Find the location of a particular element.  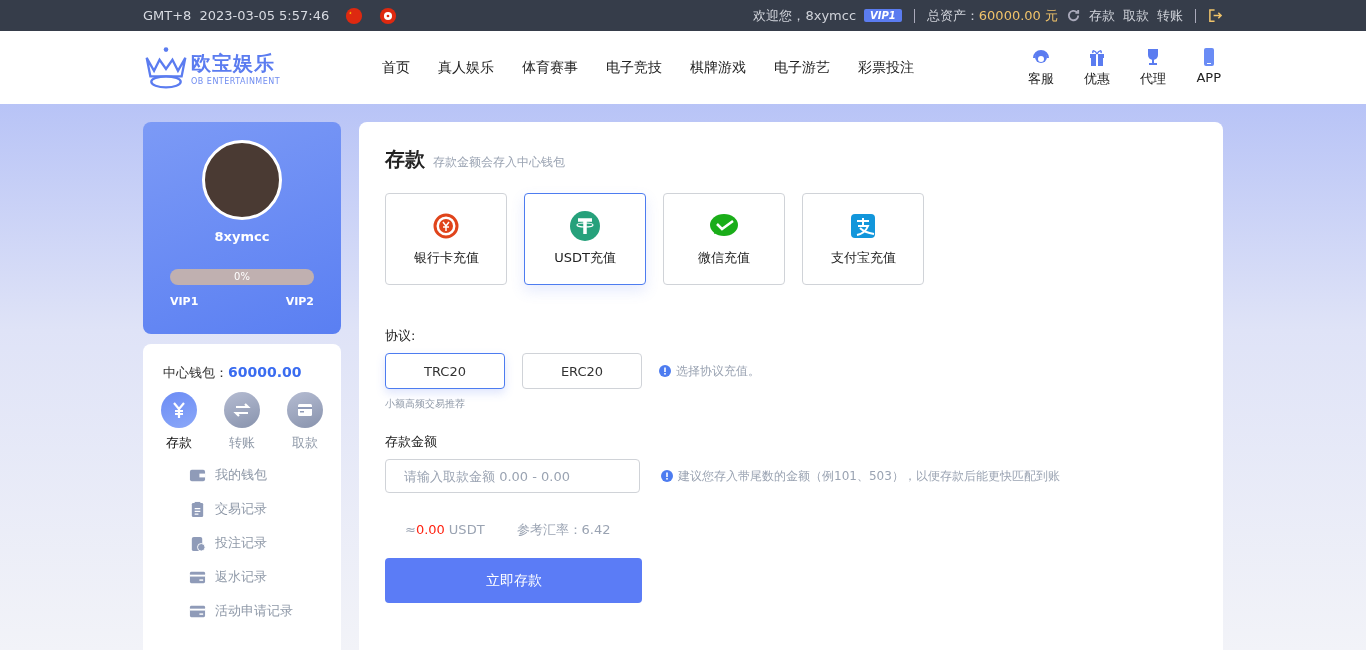

protocol-option: ERC20 is located at coordinates (582, 371).